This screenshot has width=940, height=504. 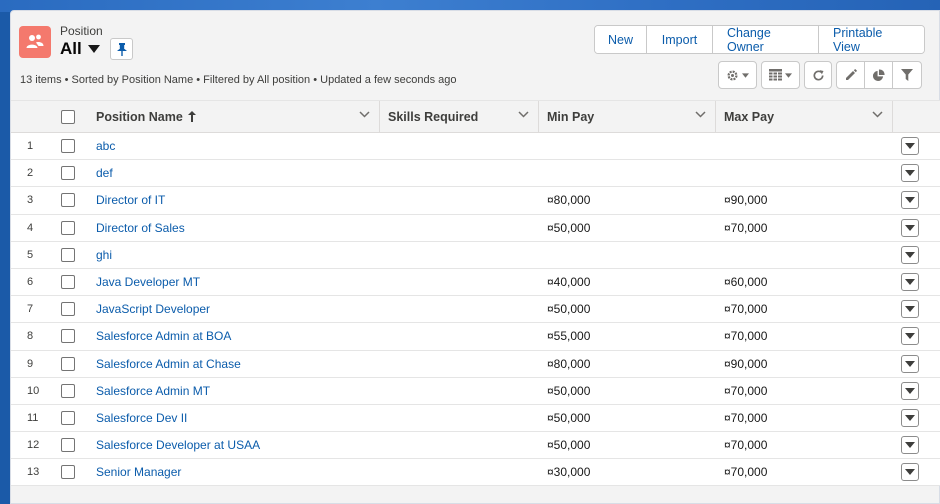 I want to click on chart-icon, so click(x=878, y=74).